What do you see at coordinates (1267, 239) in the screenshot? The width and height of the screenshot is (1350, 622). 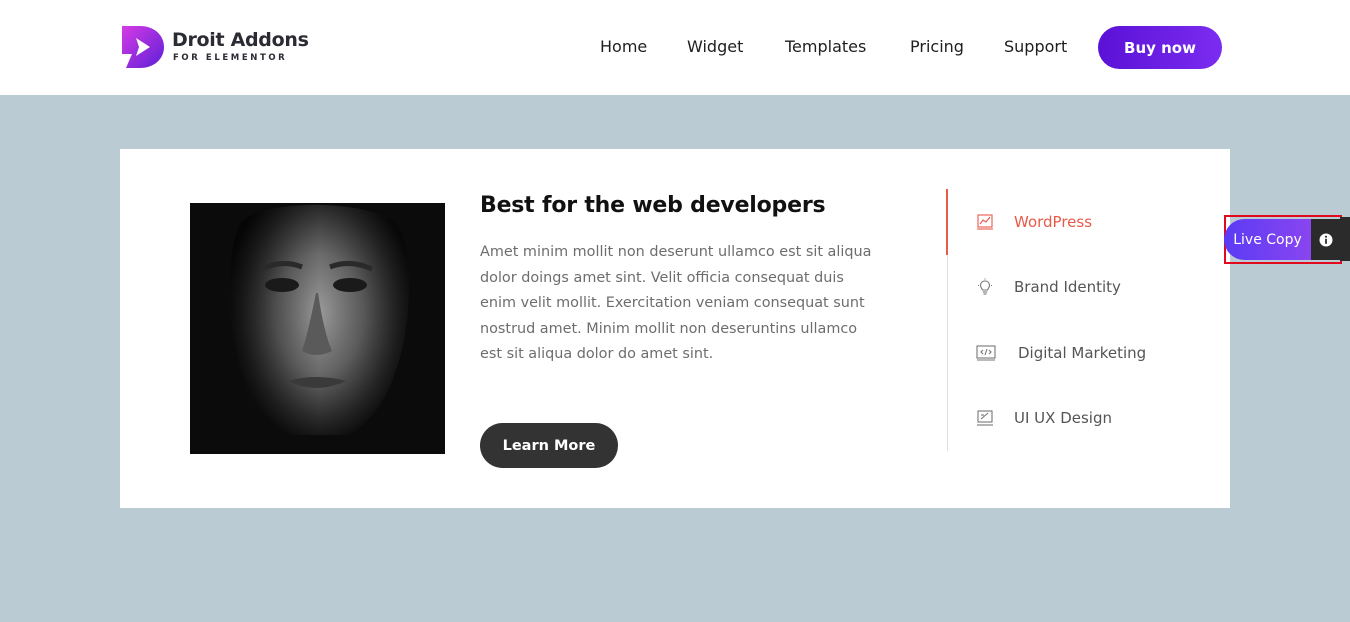 I see `live-copy-button: Live Copy` at bounding box center [1267, 239].